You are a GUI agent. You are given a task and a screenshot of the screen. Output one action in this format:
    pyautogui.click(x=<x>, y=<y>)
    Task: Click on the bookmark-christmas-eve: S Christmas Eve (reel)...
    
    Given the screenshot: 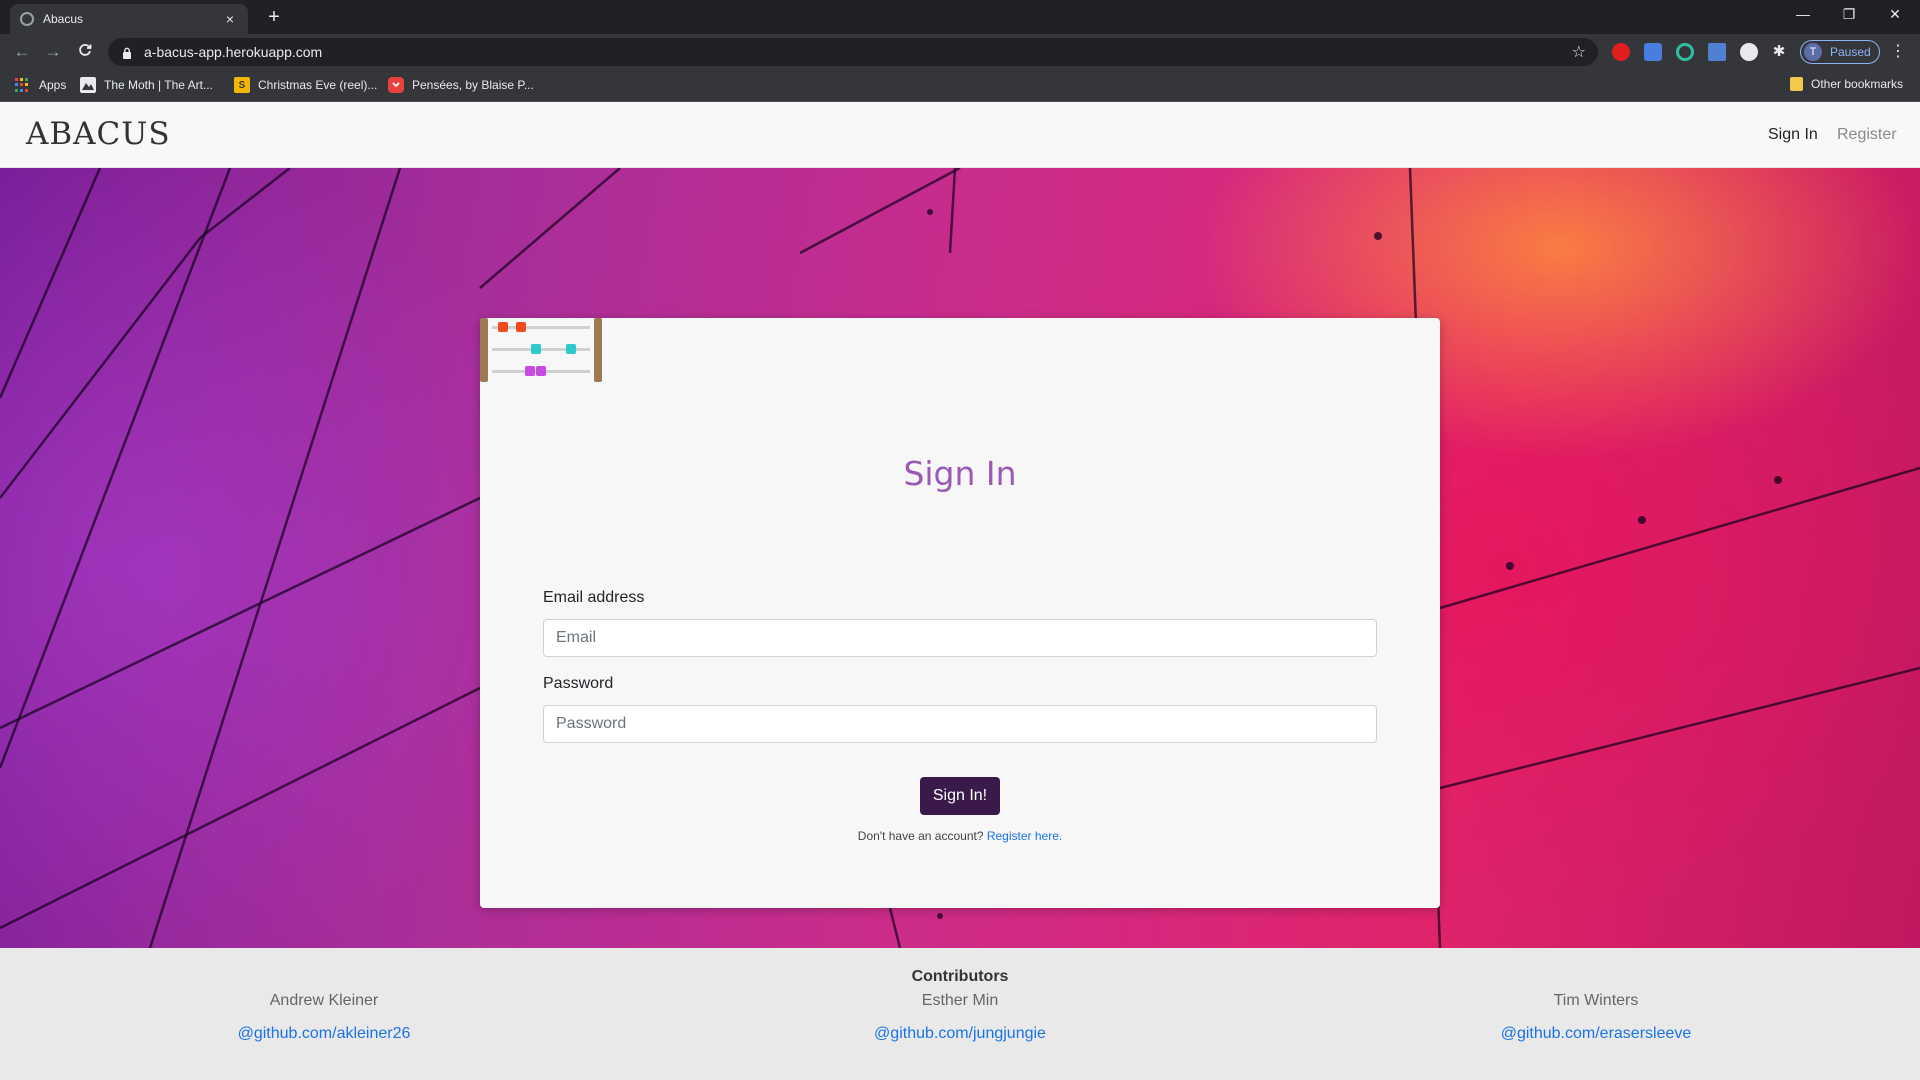 What is the action you would take?
    pyautogui.click(x=305, y=85)
    